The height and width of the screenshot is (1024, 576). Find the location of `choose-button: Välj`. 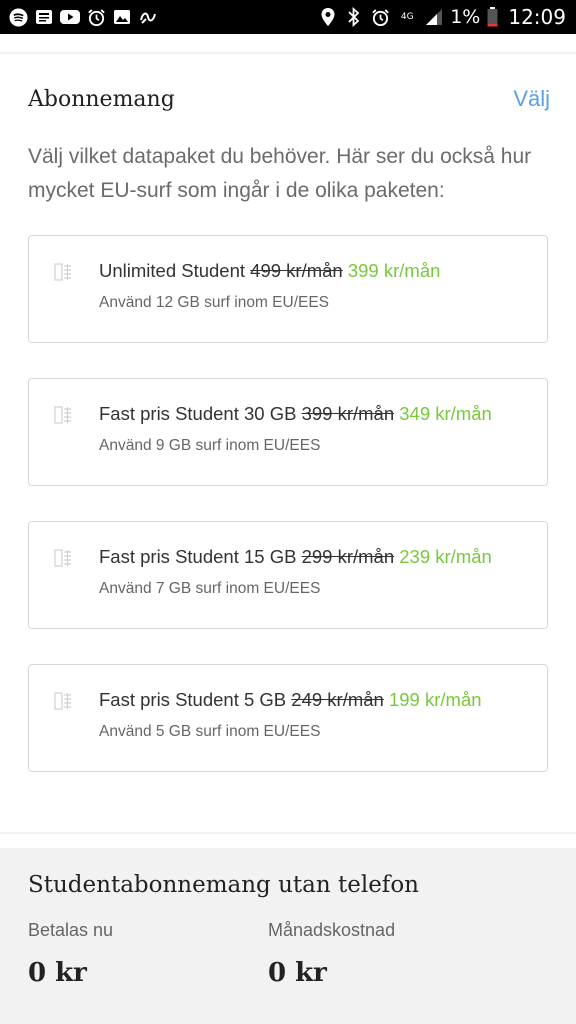

choose-button: Välj is located at coordinates (531, 99).